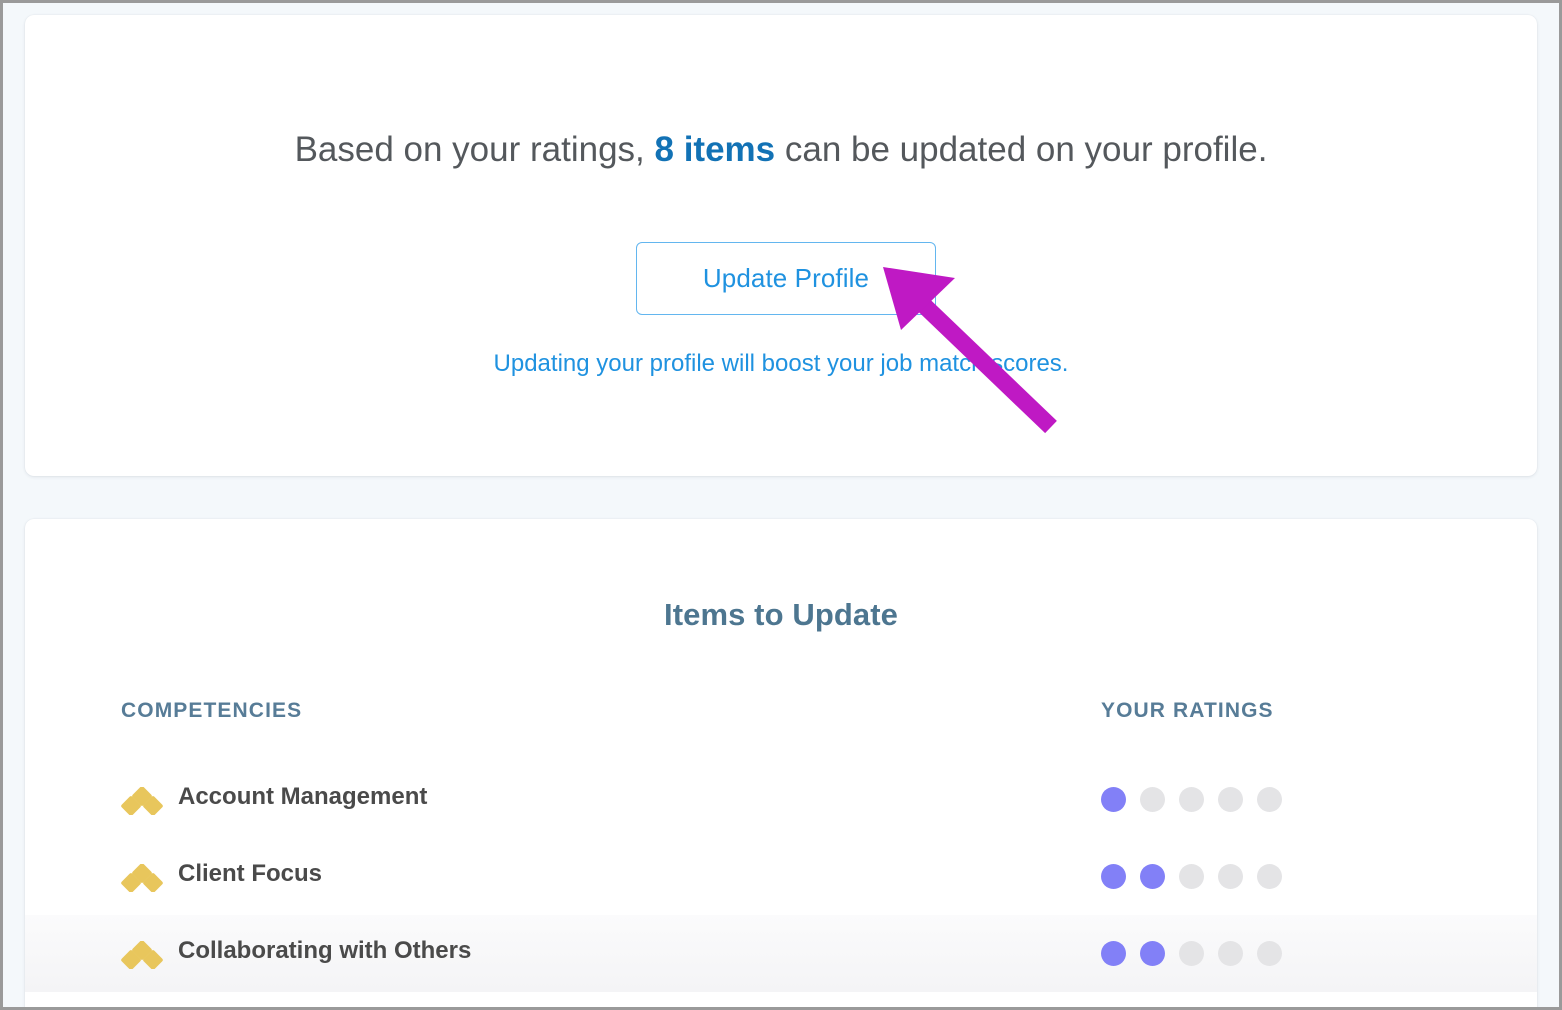  What do you see at coordinates (786, 278) in the screenshot?
I see `update-profile-button: Update Profile` at bounding box center [786, 278].